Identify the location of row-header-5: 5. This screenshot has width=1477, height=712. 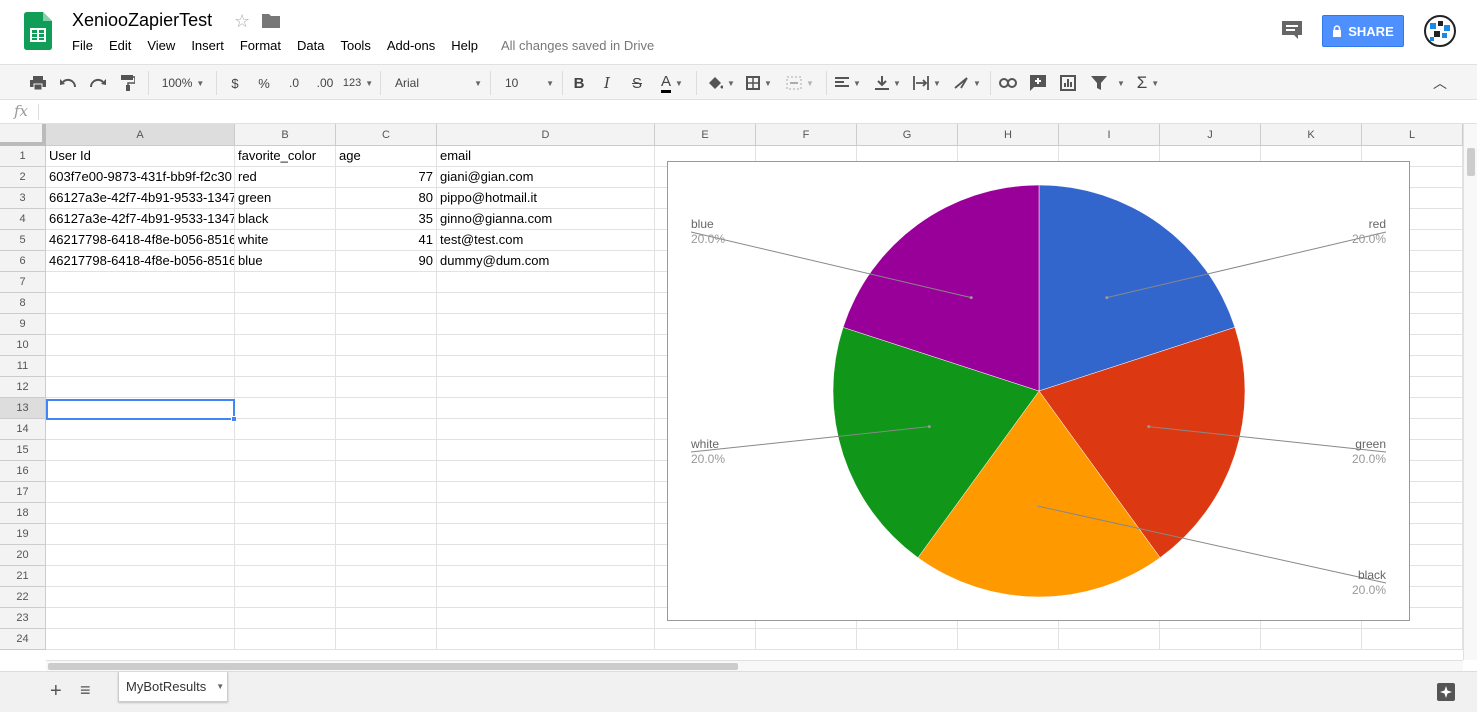
(23, 240).